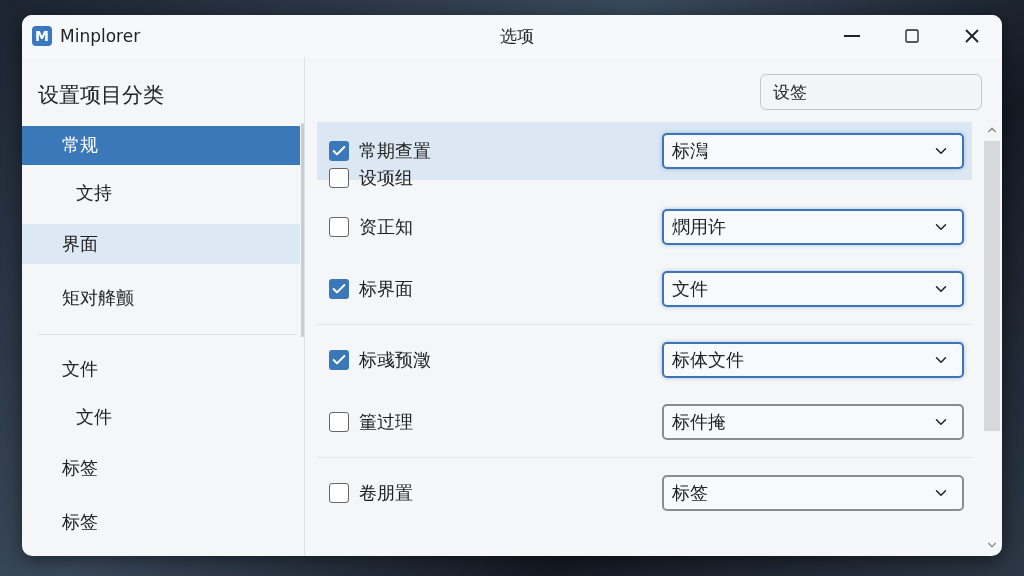 This screenshot has height=576, width=1024. Describe the element at coordinates (813, 493) in the screenshot. I see `dropdown: 标签` at that location.